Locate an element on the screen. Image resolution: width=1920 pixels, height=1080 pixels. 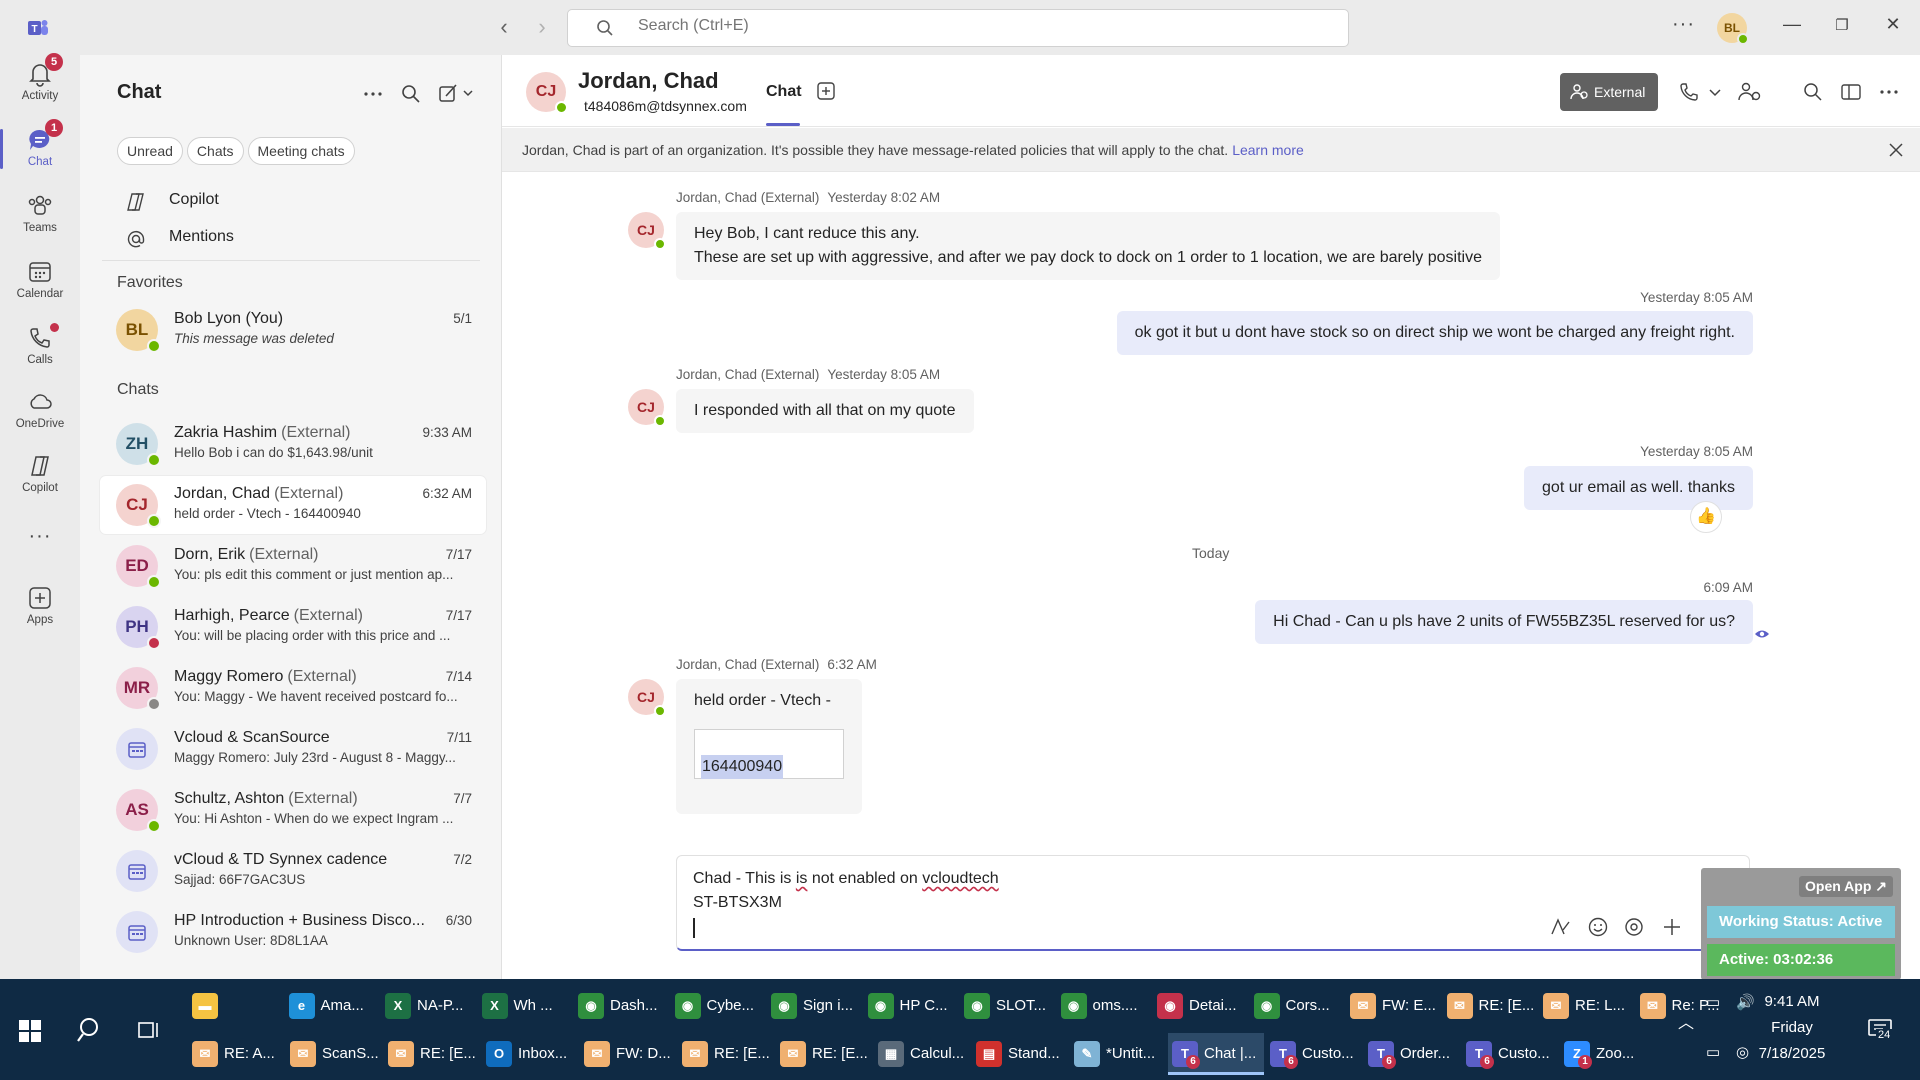
rail-item-onedrive: OneDrive is located at coordinates (40, 413).